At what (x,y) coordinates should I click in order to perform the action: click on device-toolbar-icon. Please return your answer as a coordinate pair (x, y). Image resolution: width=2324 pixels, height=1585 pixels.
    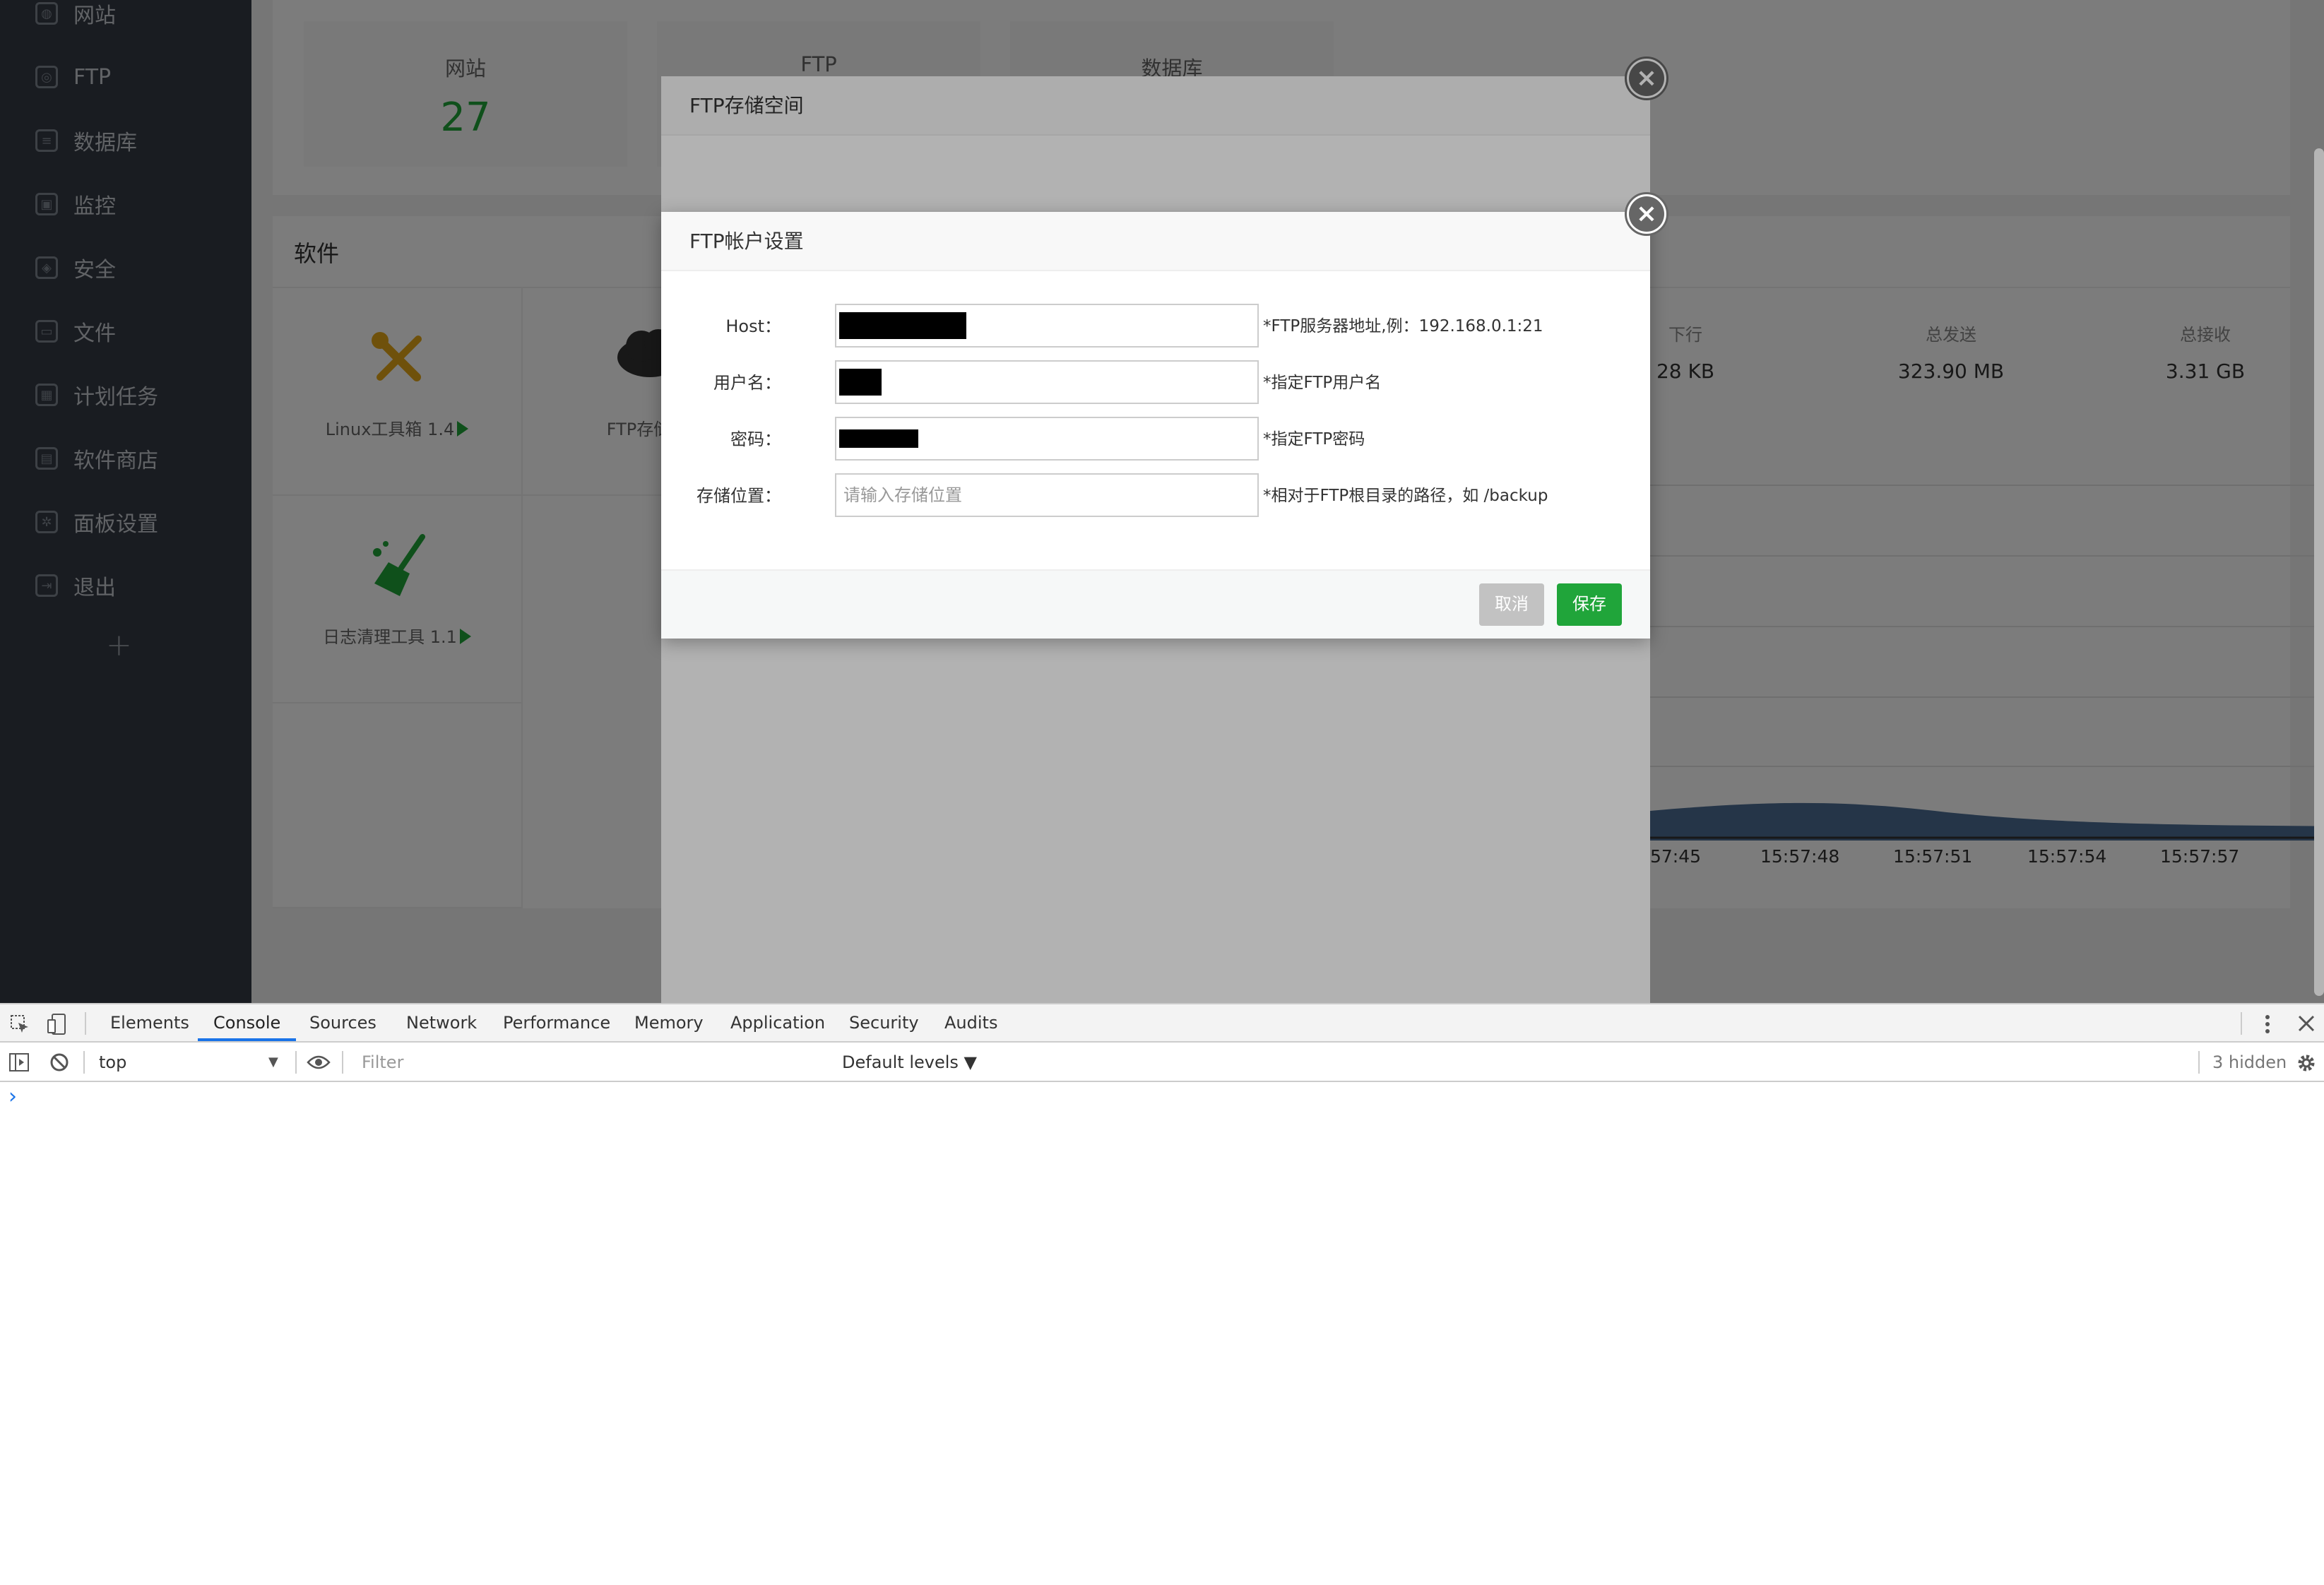
    Looking at the image, I should click on (57, 1024).